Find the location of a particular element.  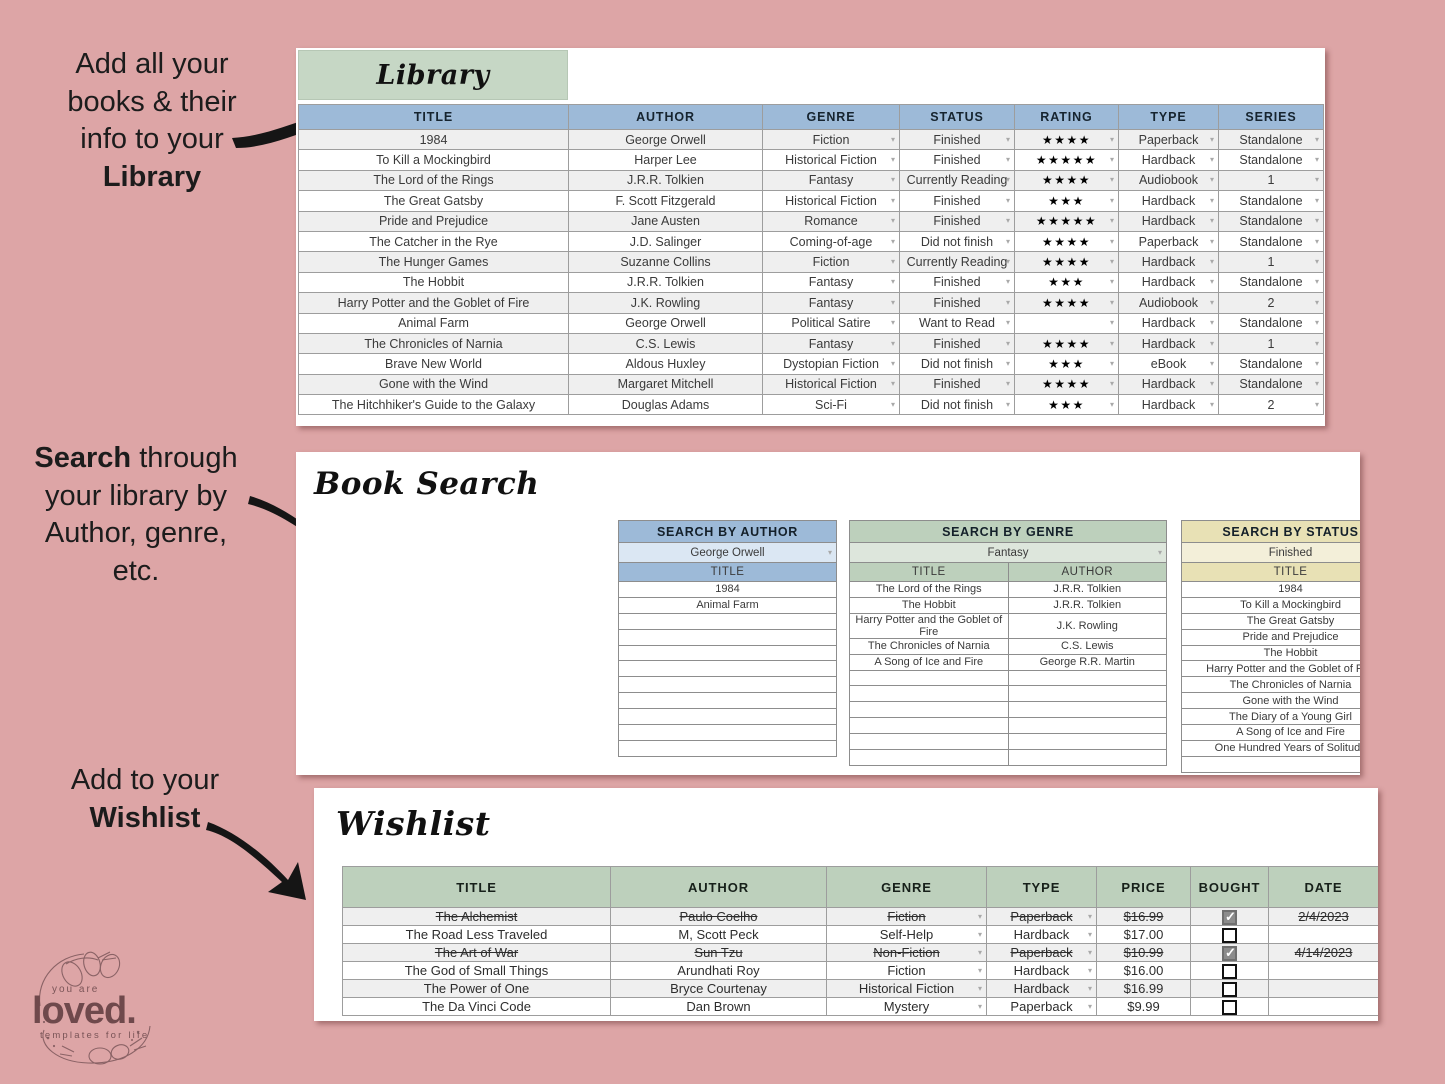

library-cell-genre: Dystopian Fiction ▾ is located at coordinates (831, 364).